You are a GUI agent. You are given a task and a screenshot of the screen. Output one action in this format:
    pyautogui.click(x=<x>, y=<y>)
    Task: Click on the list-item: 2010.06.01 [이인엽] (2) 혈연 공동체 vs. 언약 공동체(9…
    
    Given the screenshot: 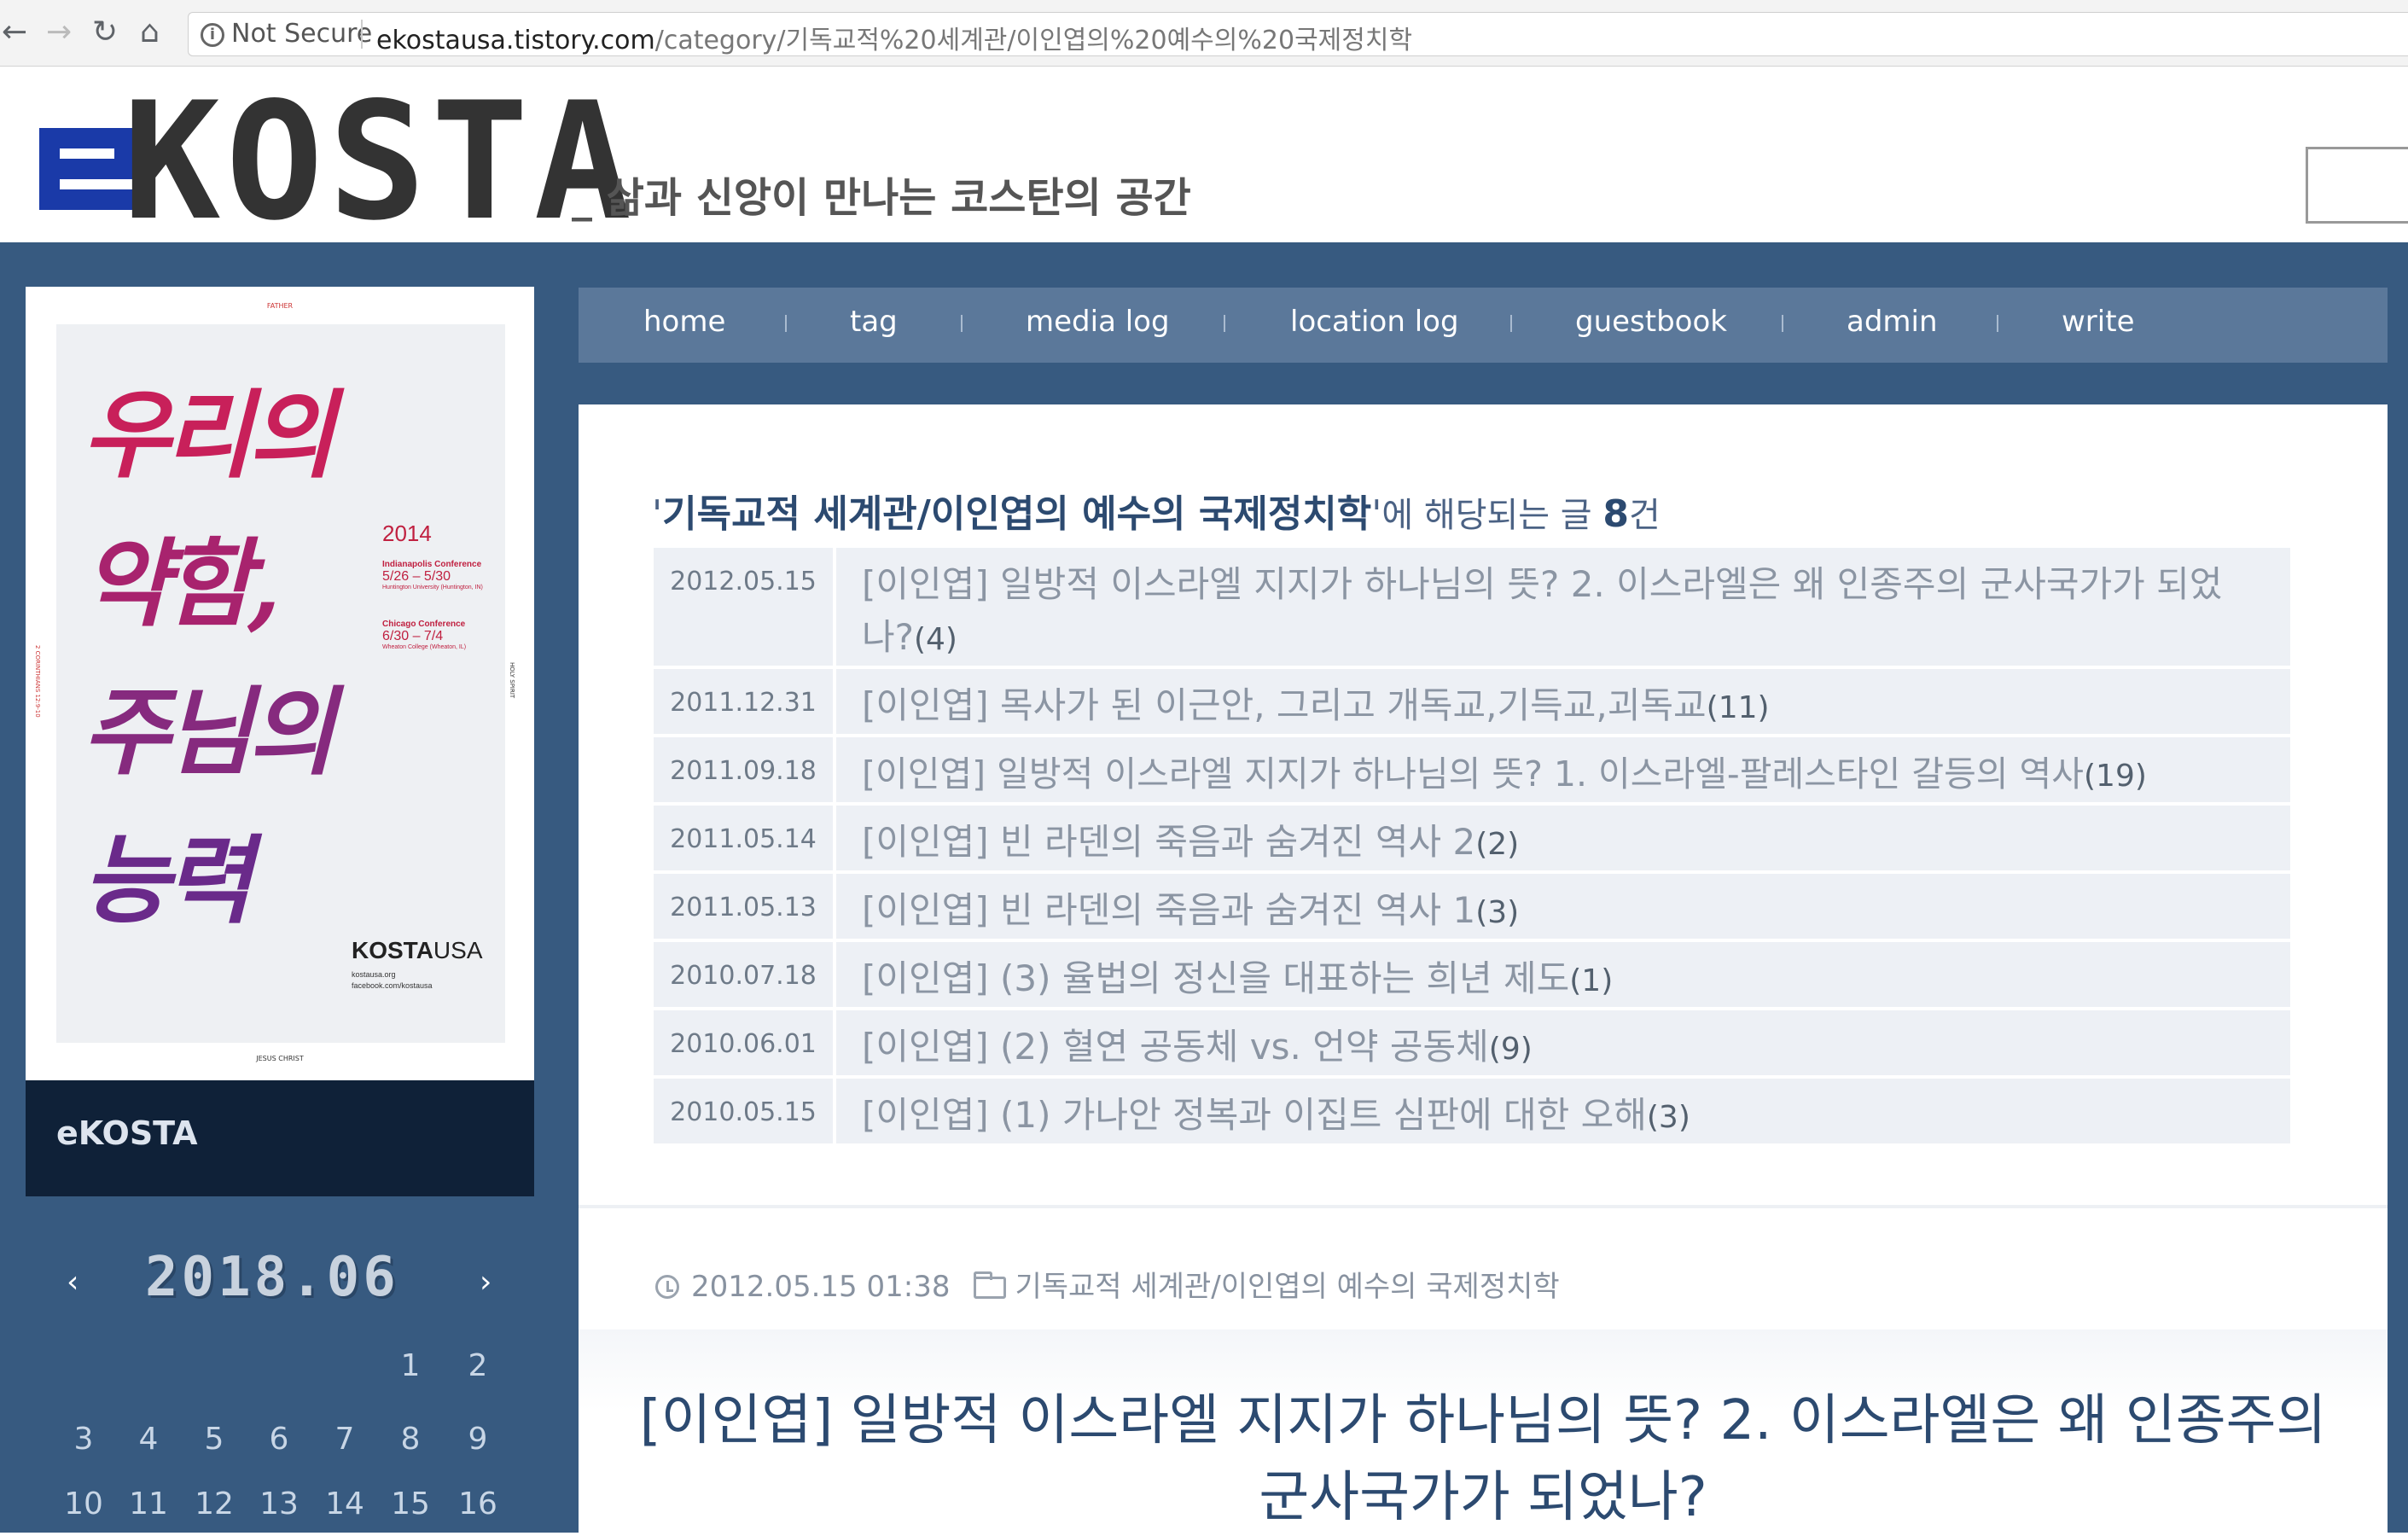 What is the action you would take?
    pyautogui.click(x=1472, y=1042)
    